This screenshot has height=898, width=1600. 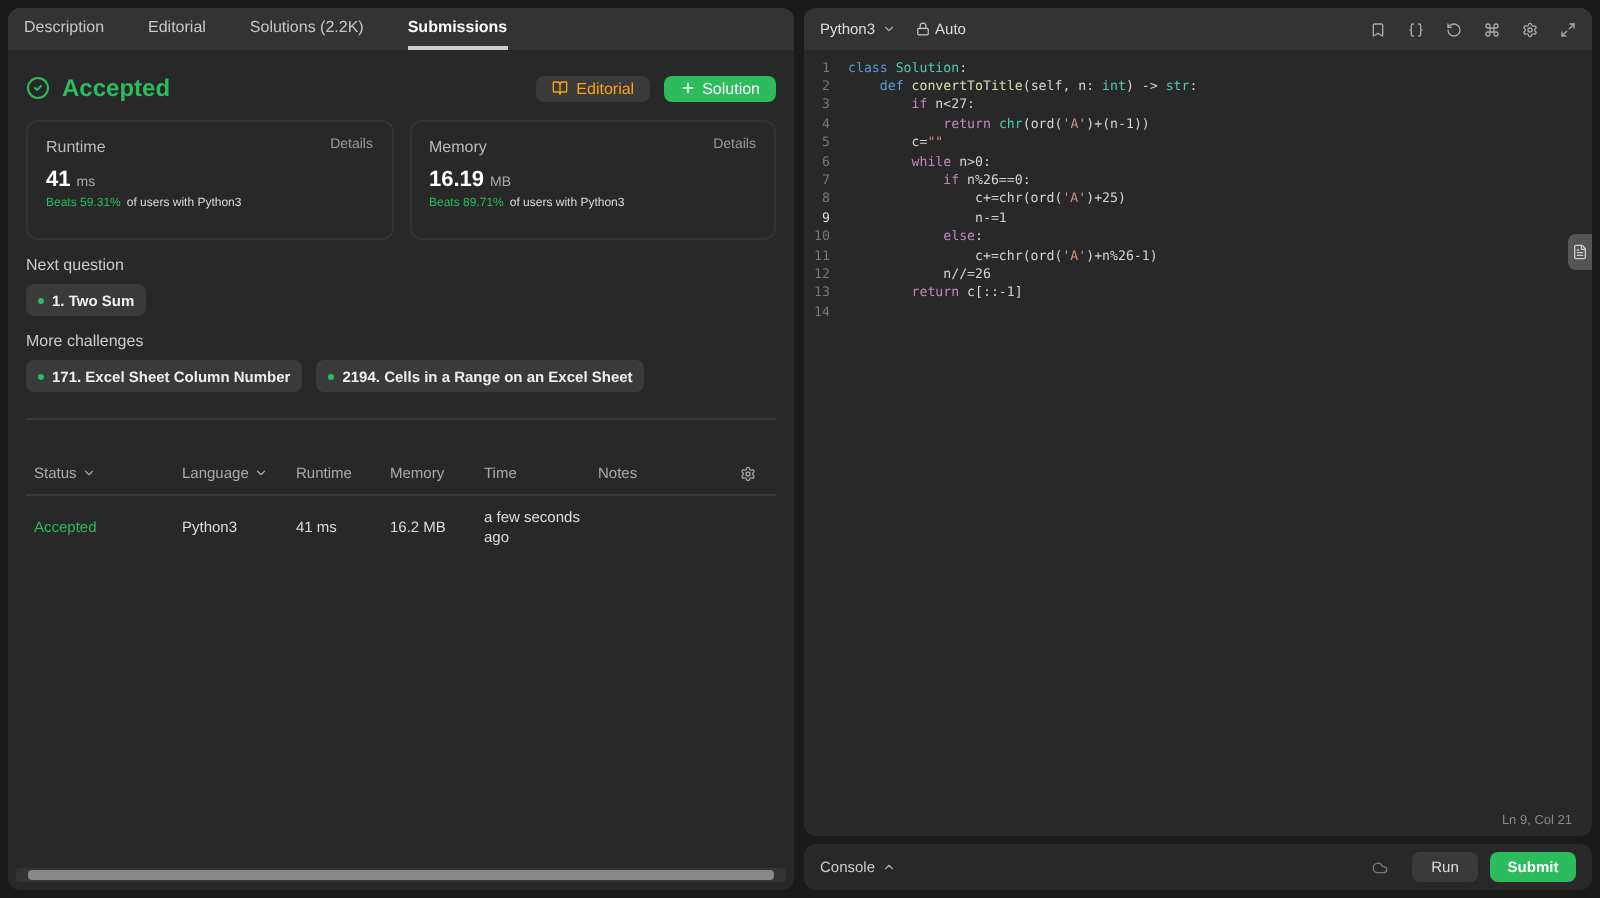 I want to click on stat-title: Memory, so click(x=458, y=147).